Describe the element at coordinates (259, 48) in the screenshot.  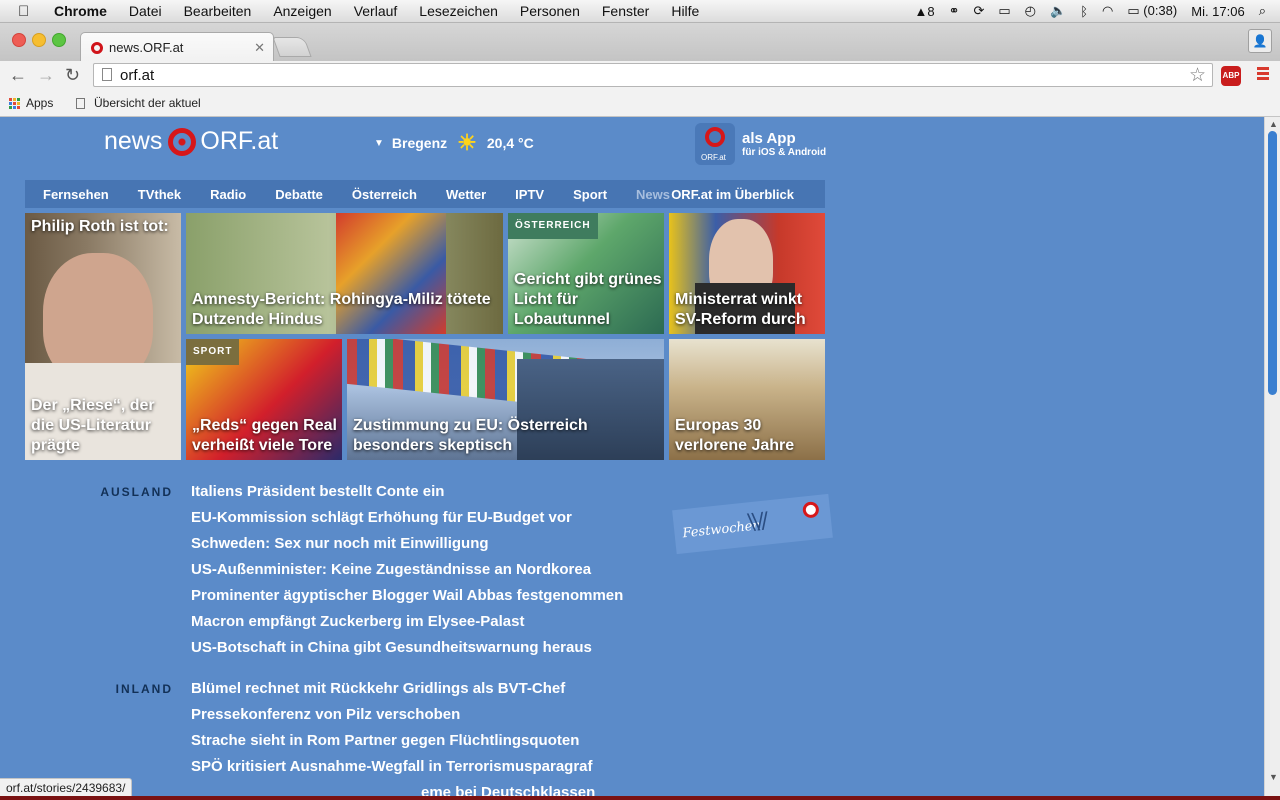
I see `tab-close-icon: ✕` at that location.